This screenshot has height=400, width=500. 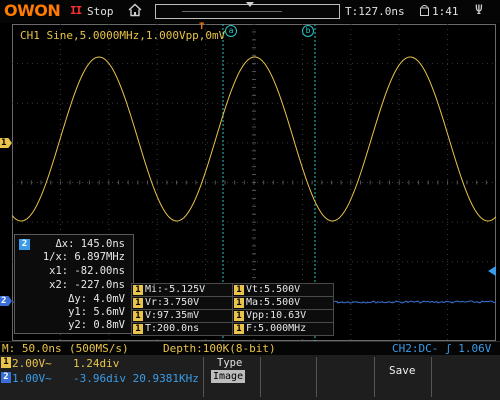 I want to click on ch1-signal-info: CH1 Sine,5.0000MHz,1.000Vpp,0mV, so click(x=123, y=35).